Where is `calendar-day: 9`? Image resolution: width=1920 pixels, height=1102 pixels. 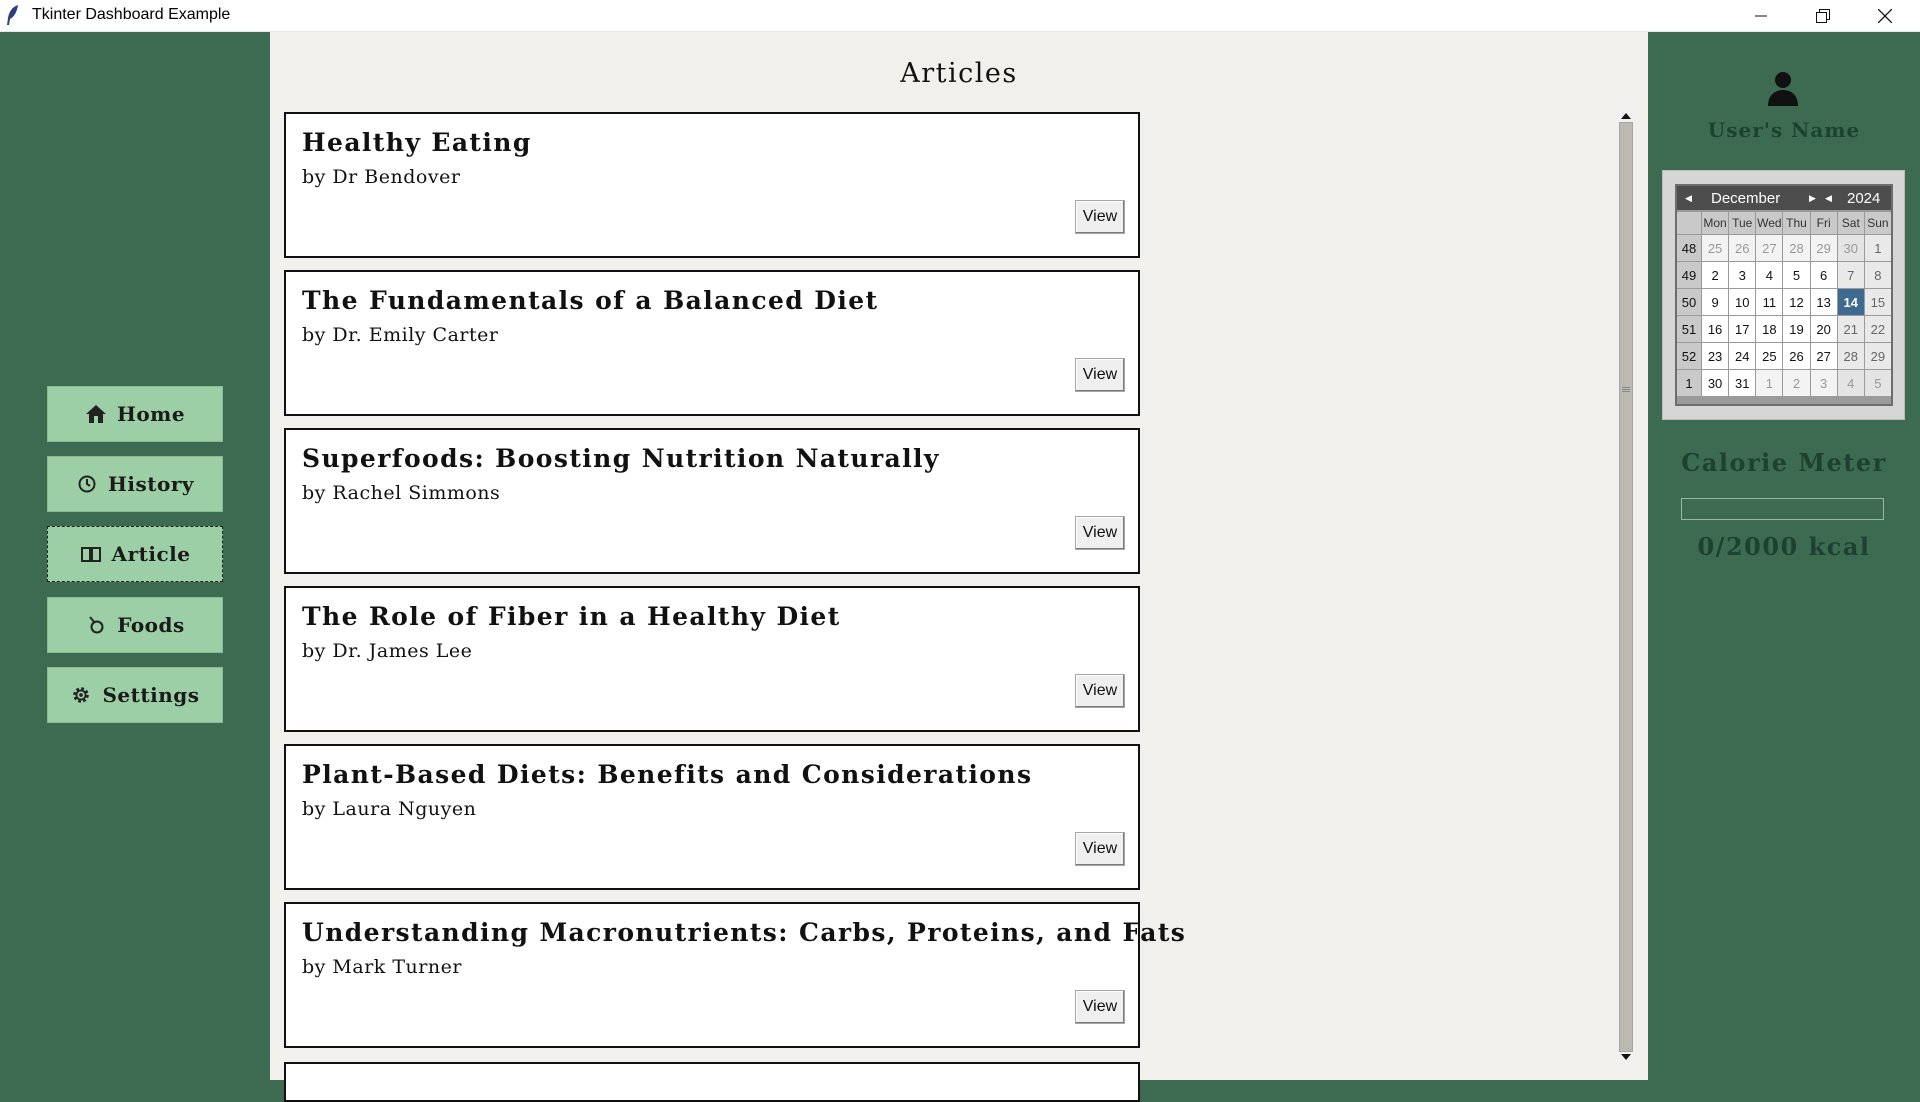
calendar-day: 9 is located at coordinates (1715, 302).